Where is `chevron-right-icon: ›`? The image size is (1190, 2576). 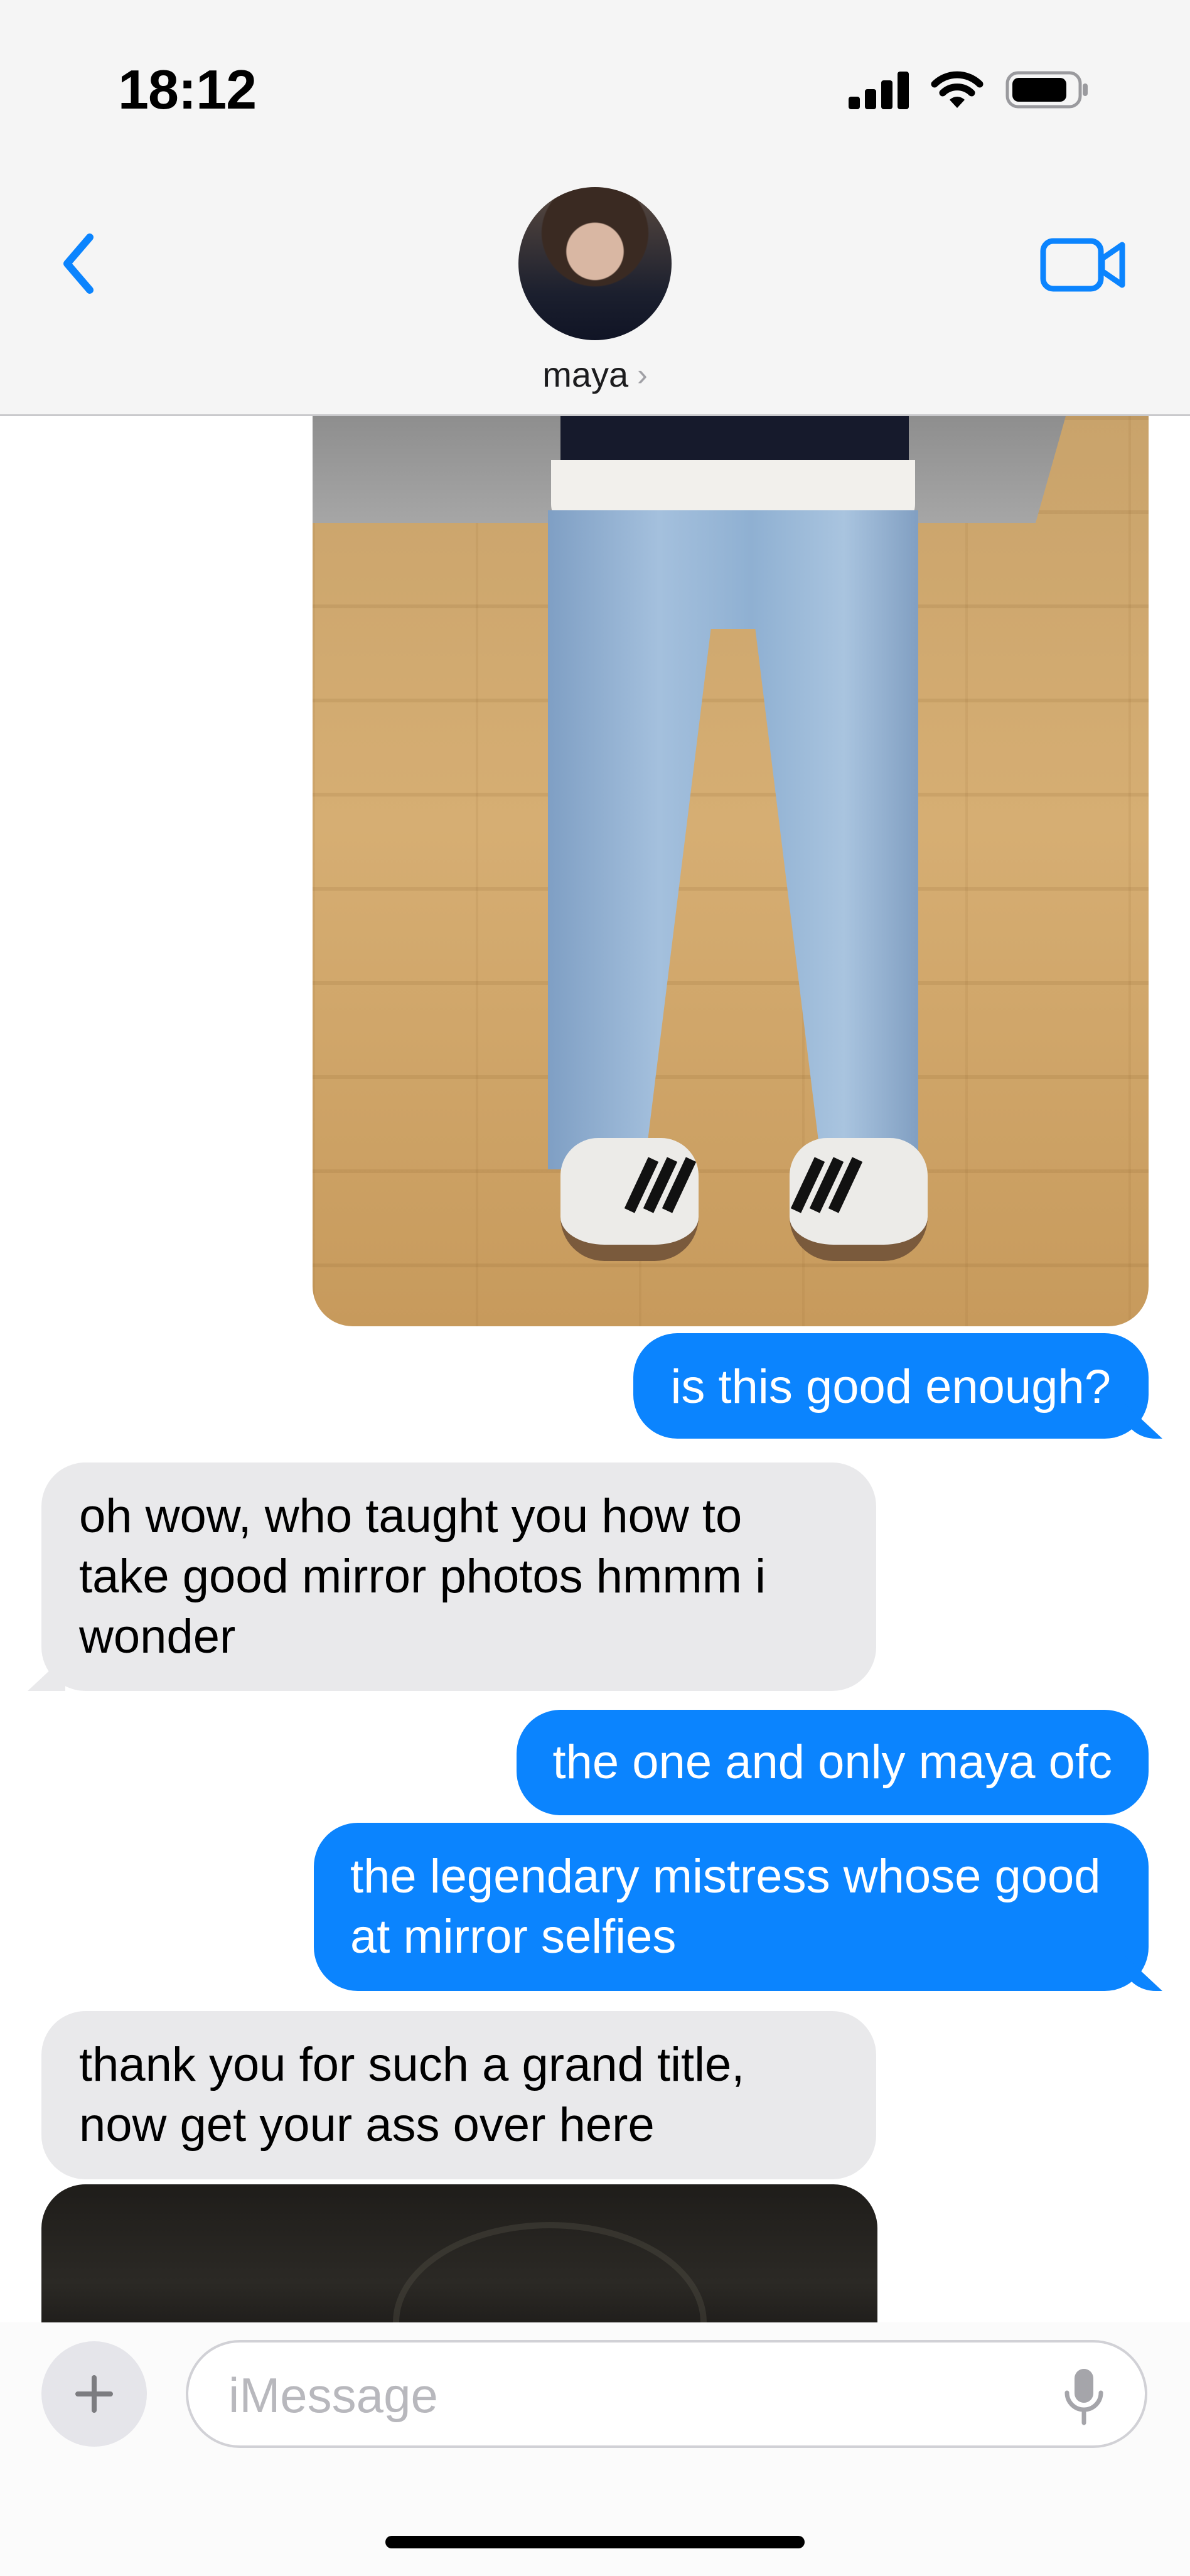 chevron-right-icon: › is located at coordinates (642, 374).